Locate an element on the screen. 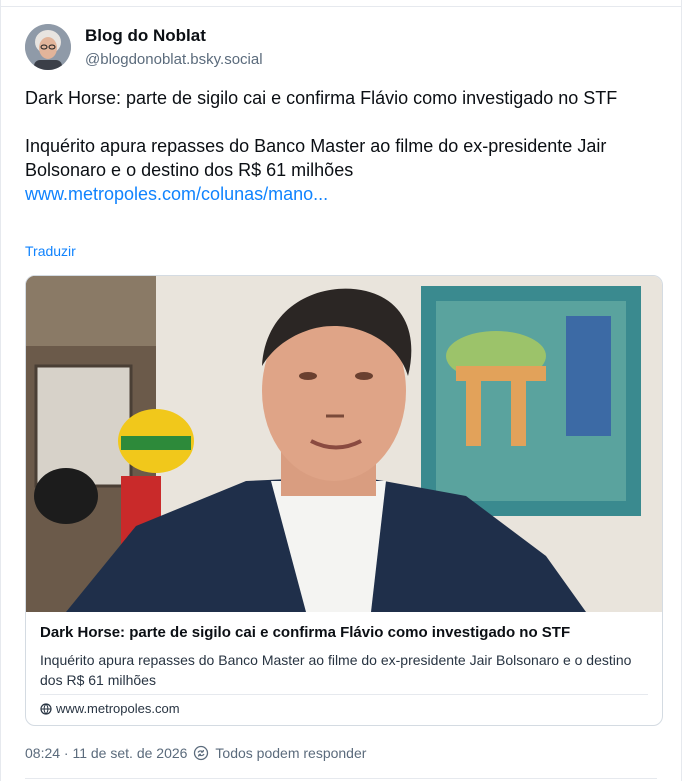 The width and height of the screenshot is (682, 781). embed-domain-text: www.metropoles.com is located at coordinates (118, 708).